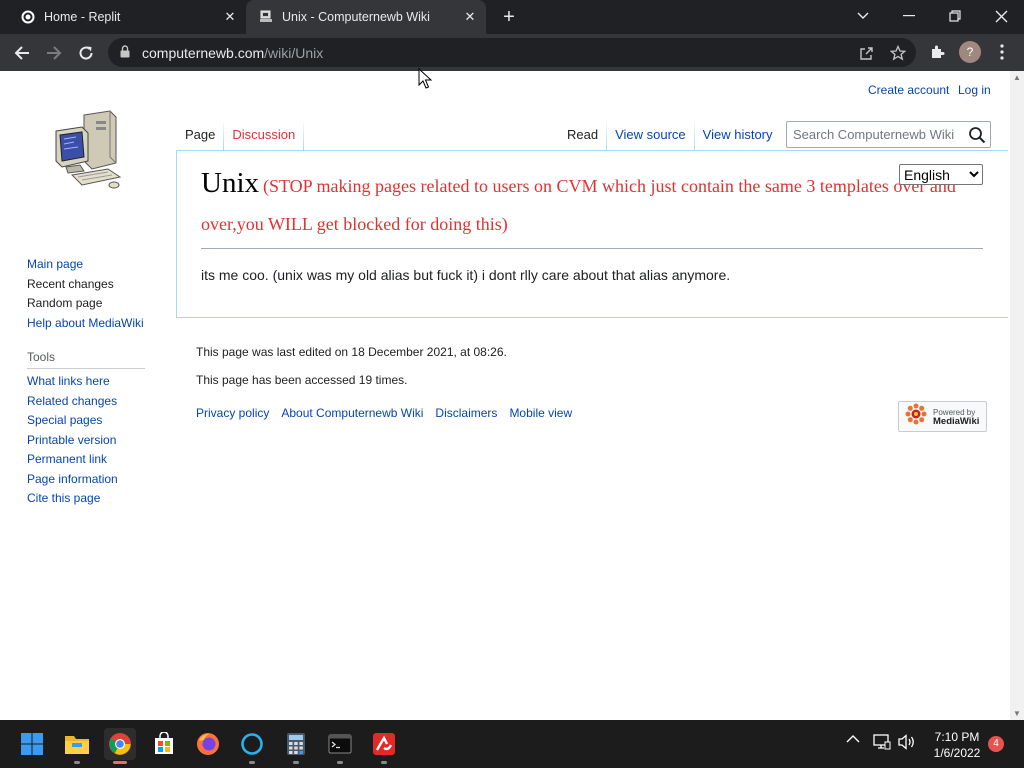 Image resolution: width=1024 pixels, height=768 pixels. I want to click on tab-search-icon, so click(863, 16).